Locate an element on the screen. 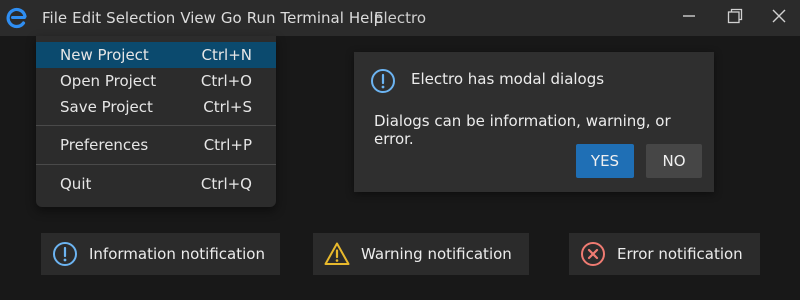 Image resolution: width=800 pixels, height=300 pixels. warning-icon is located at coordinates (337, 254).